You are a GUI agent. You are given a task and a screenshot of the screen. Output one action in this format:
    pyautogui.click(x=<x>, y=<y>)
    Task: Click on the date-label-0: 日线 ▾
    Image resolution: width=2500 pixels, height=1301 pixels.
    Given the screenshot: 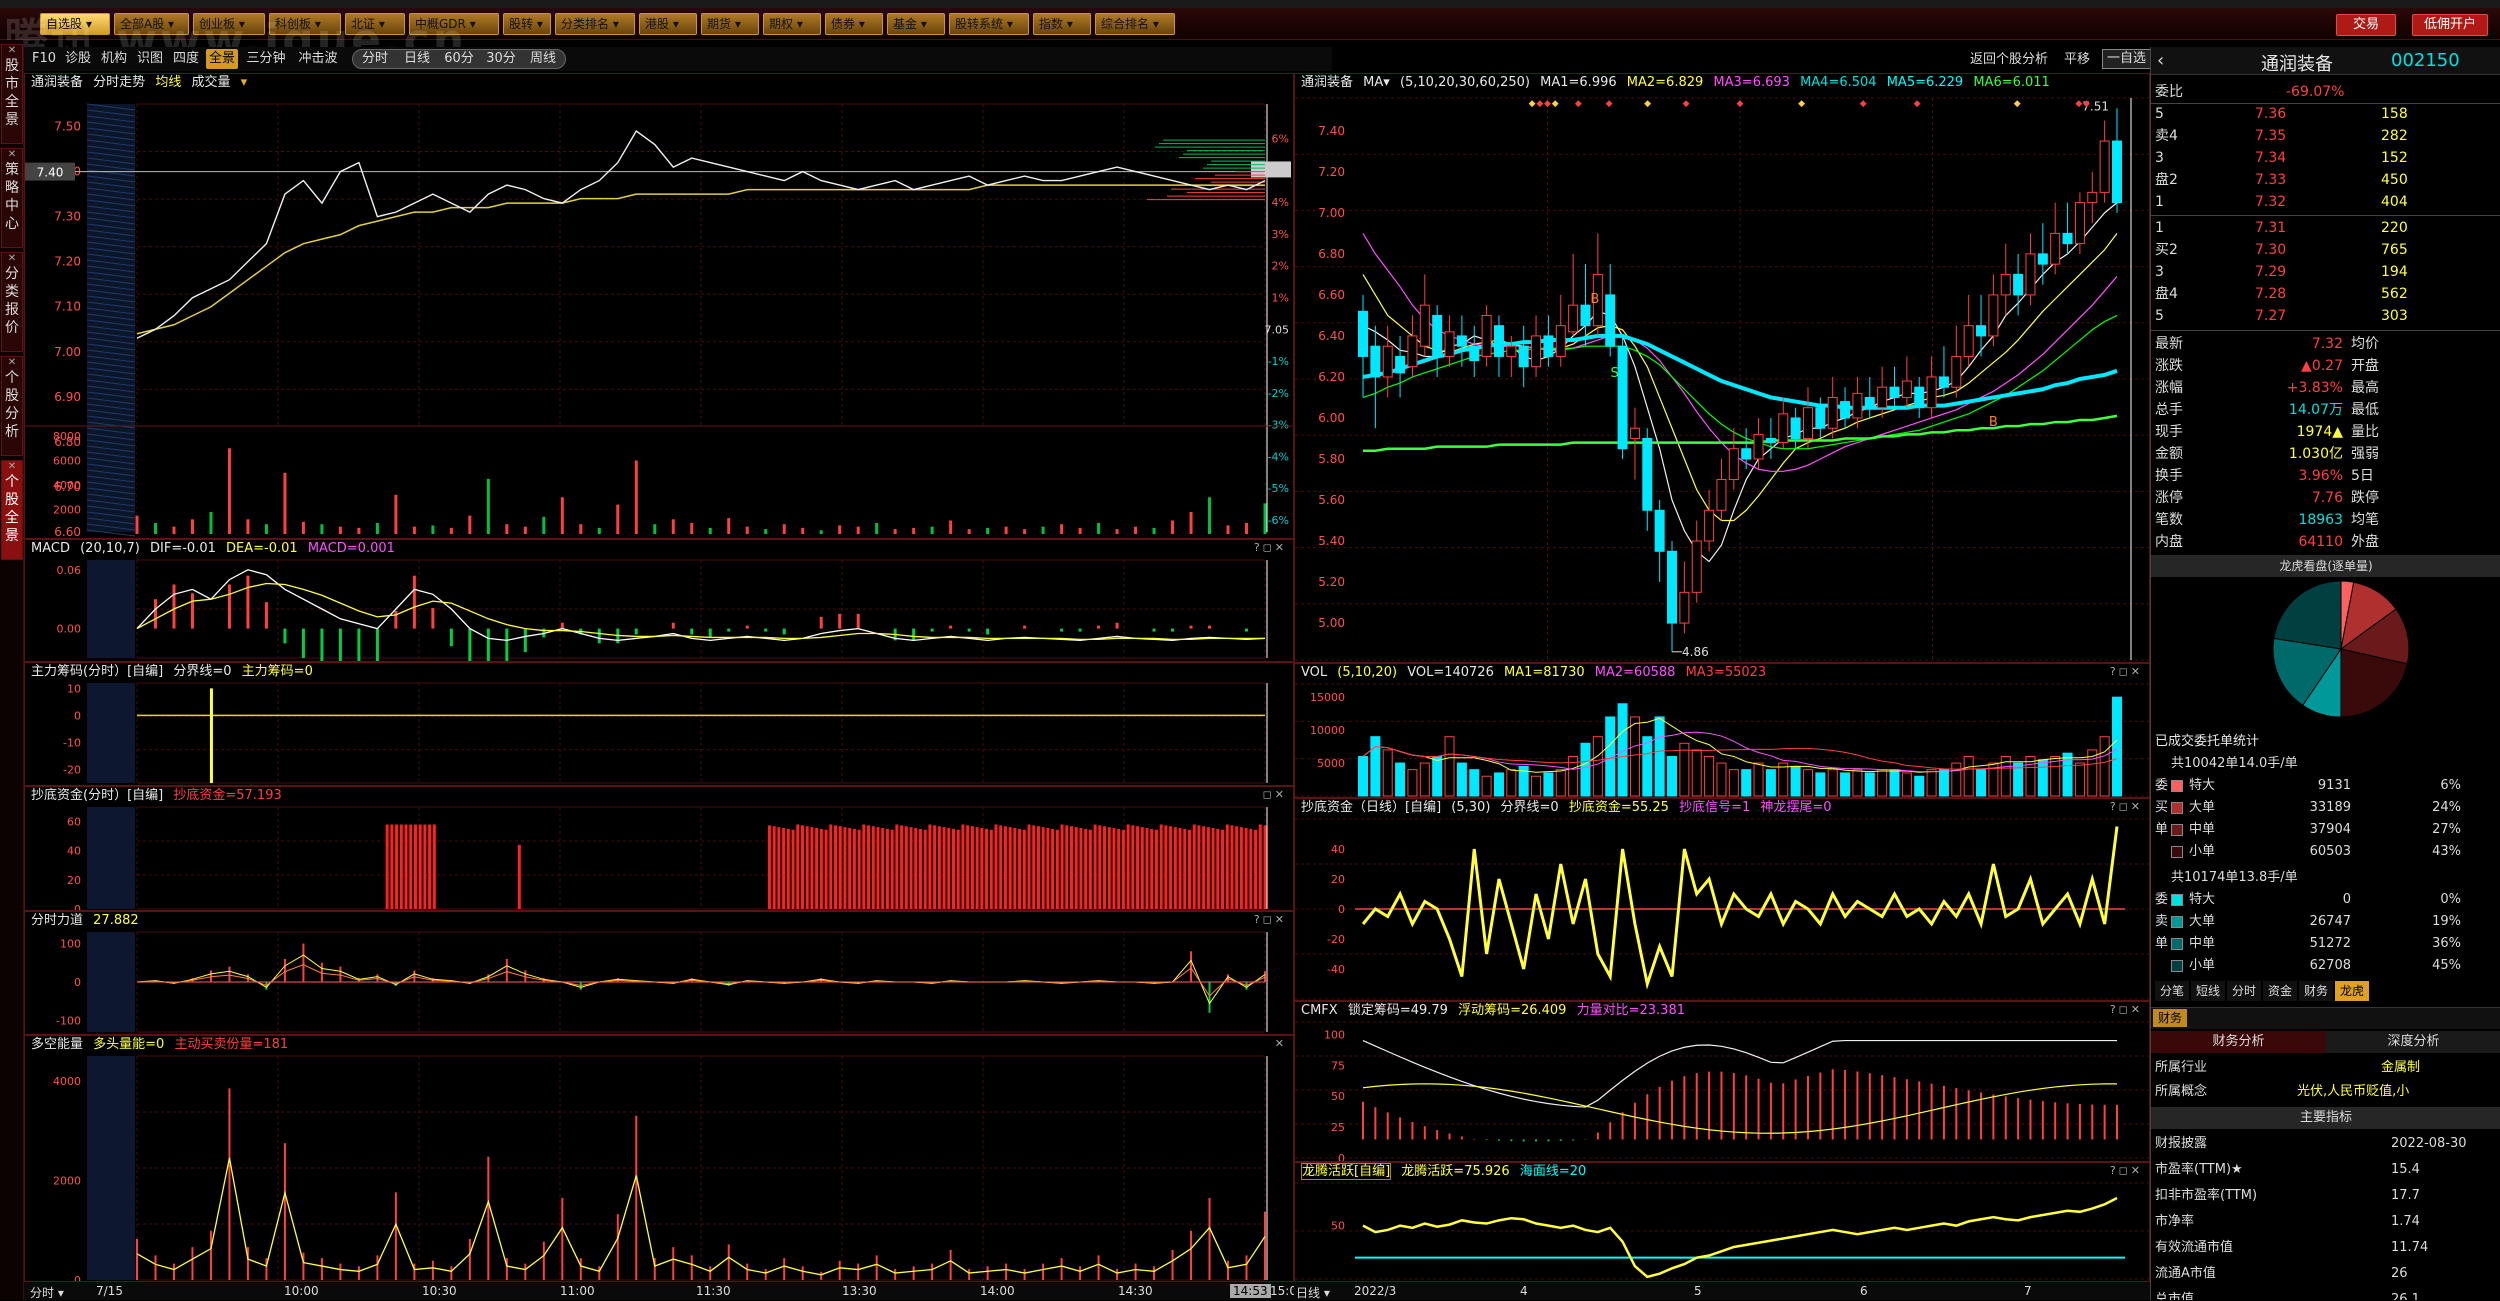 What is the action you would take?
    pyautogui.click(x=1313, y=1292)
    